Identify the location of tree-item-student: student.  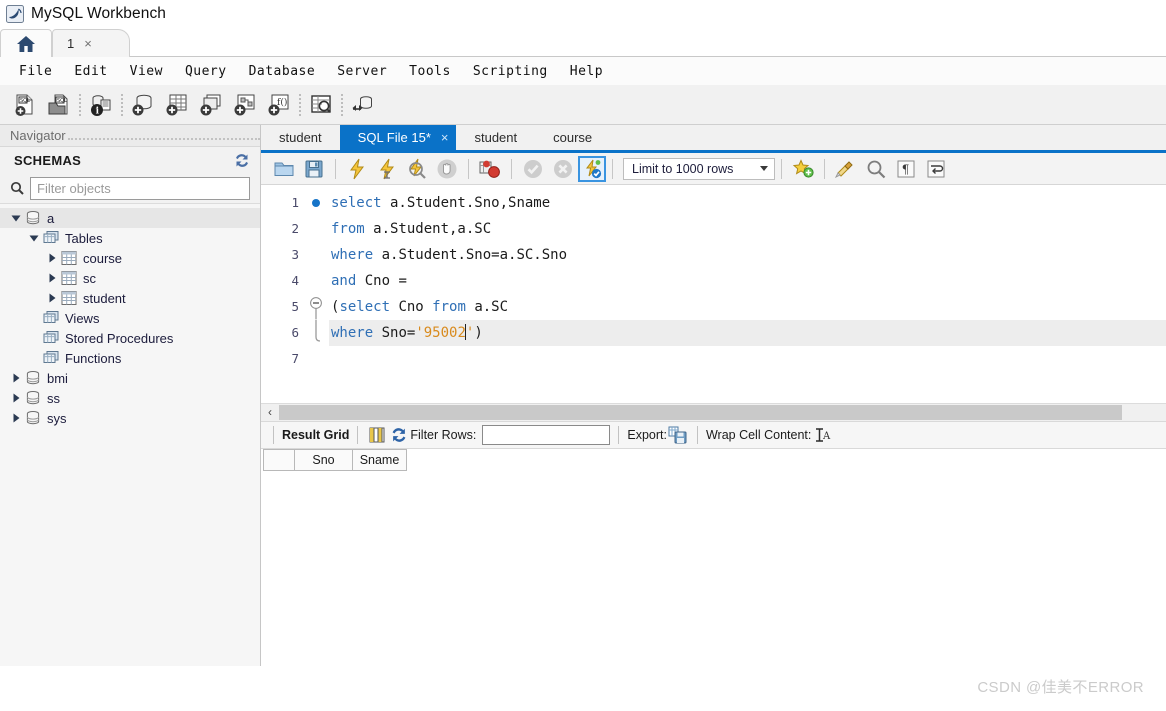
(130, 298).